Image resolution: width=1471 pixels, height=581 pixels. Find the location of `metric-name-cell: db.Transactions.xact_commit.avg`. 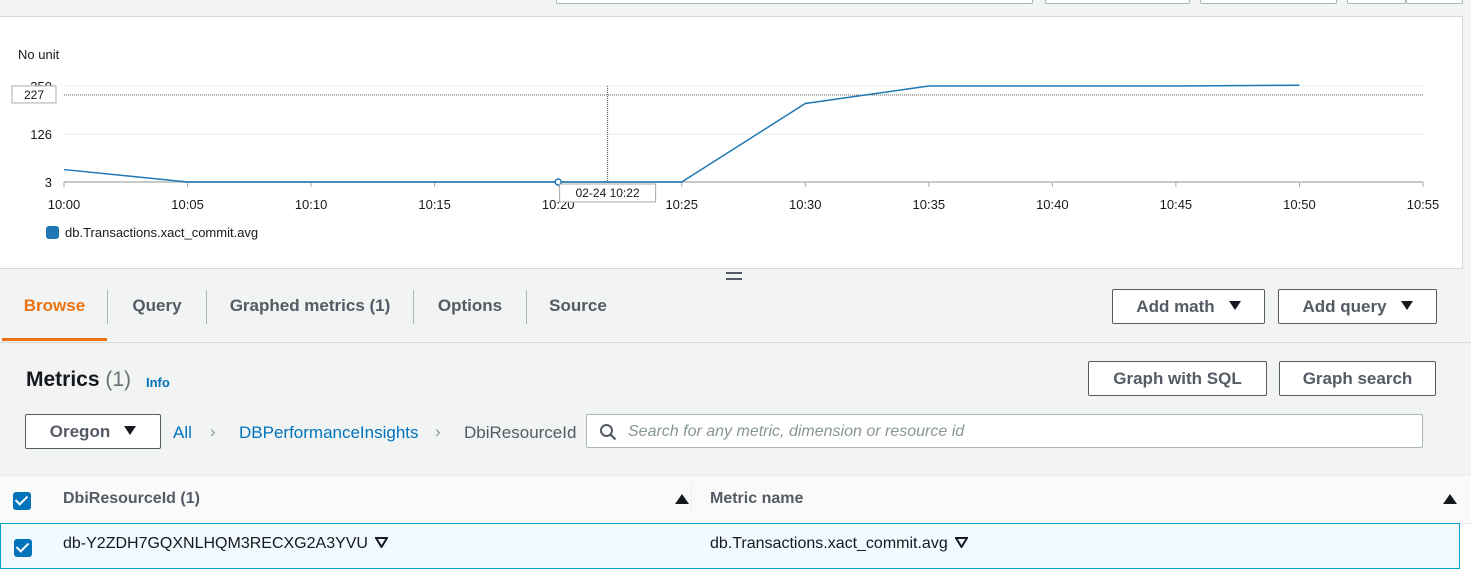

metric-name-cell: db.Transactions.xact_commit.avg is located at coordinates (839, 544).